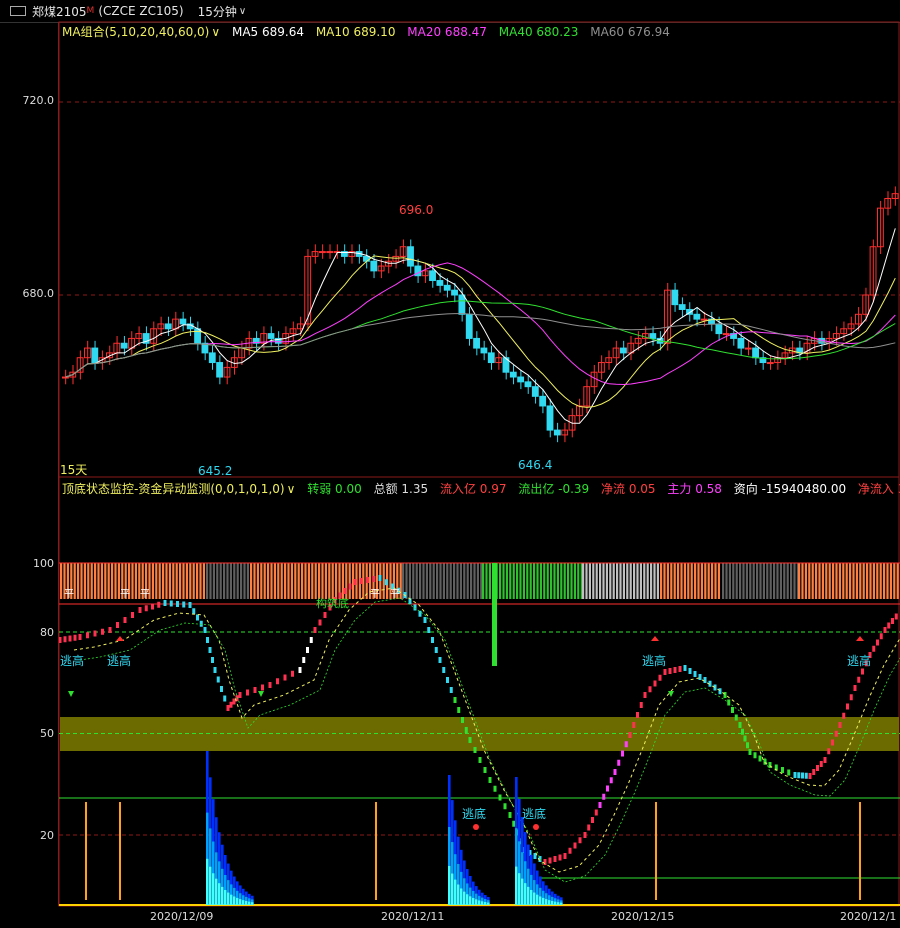  Describe the element at coordinates (395, 594) in the screenshot. I see `flat-label: 平` at that location.